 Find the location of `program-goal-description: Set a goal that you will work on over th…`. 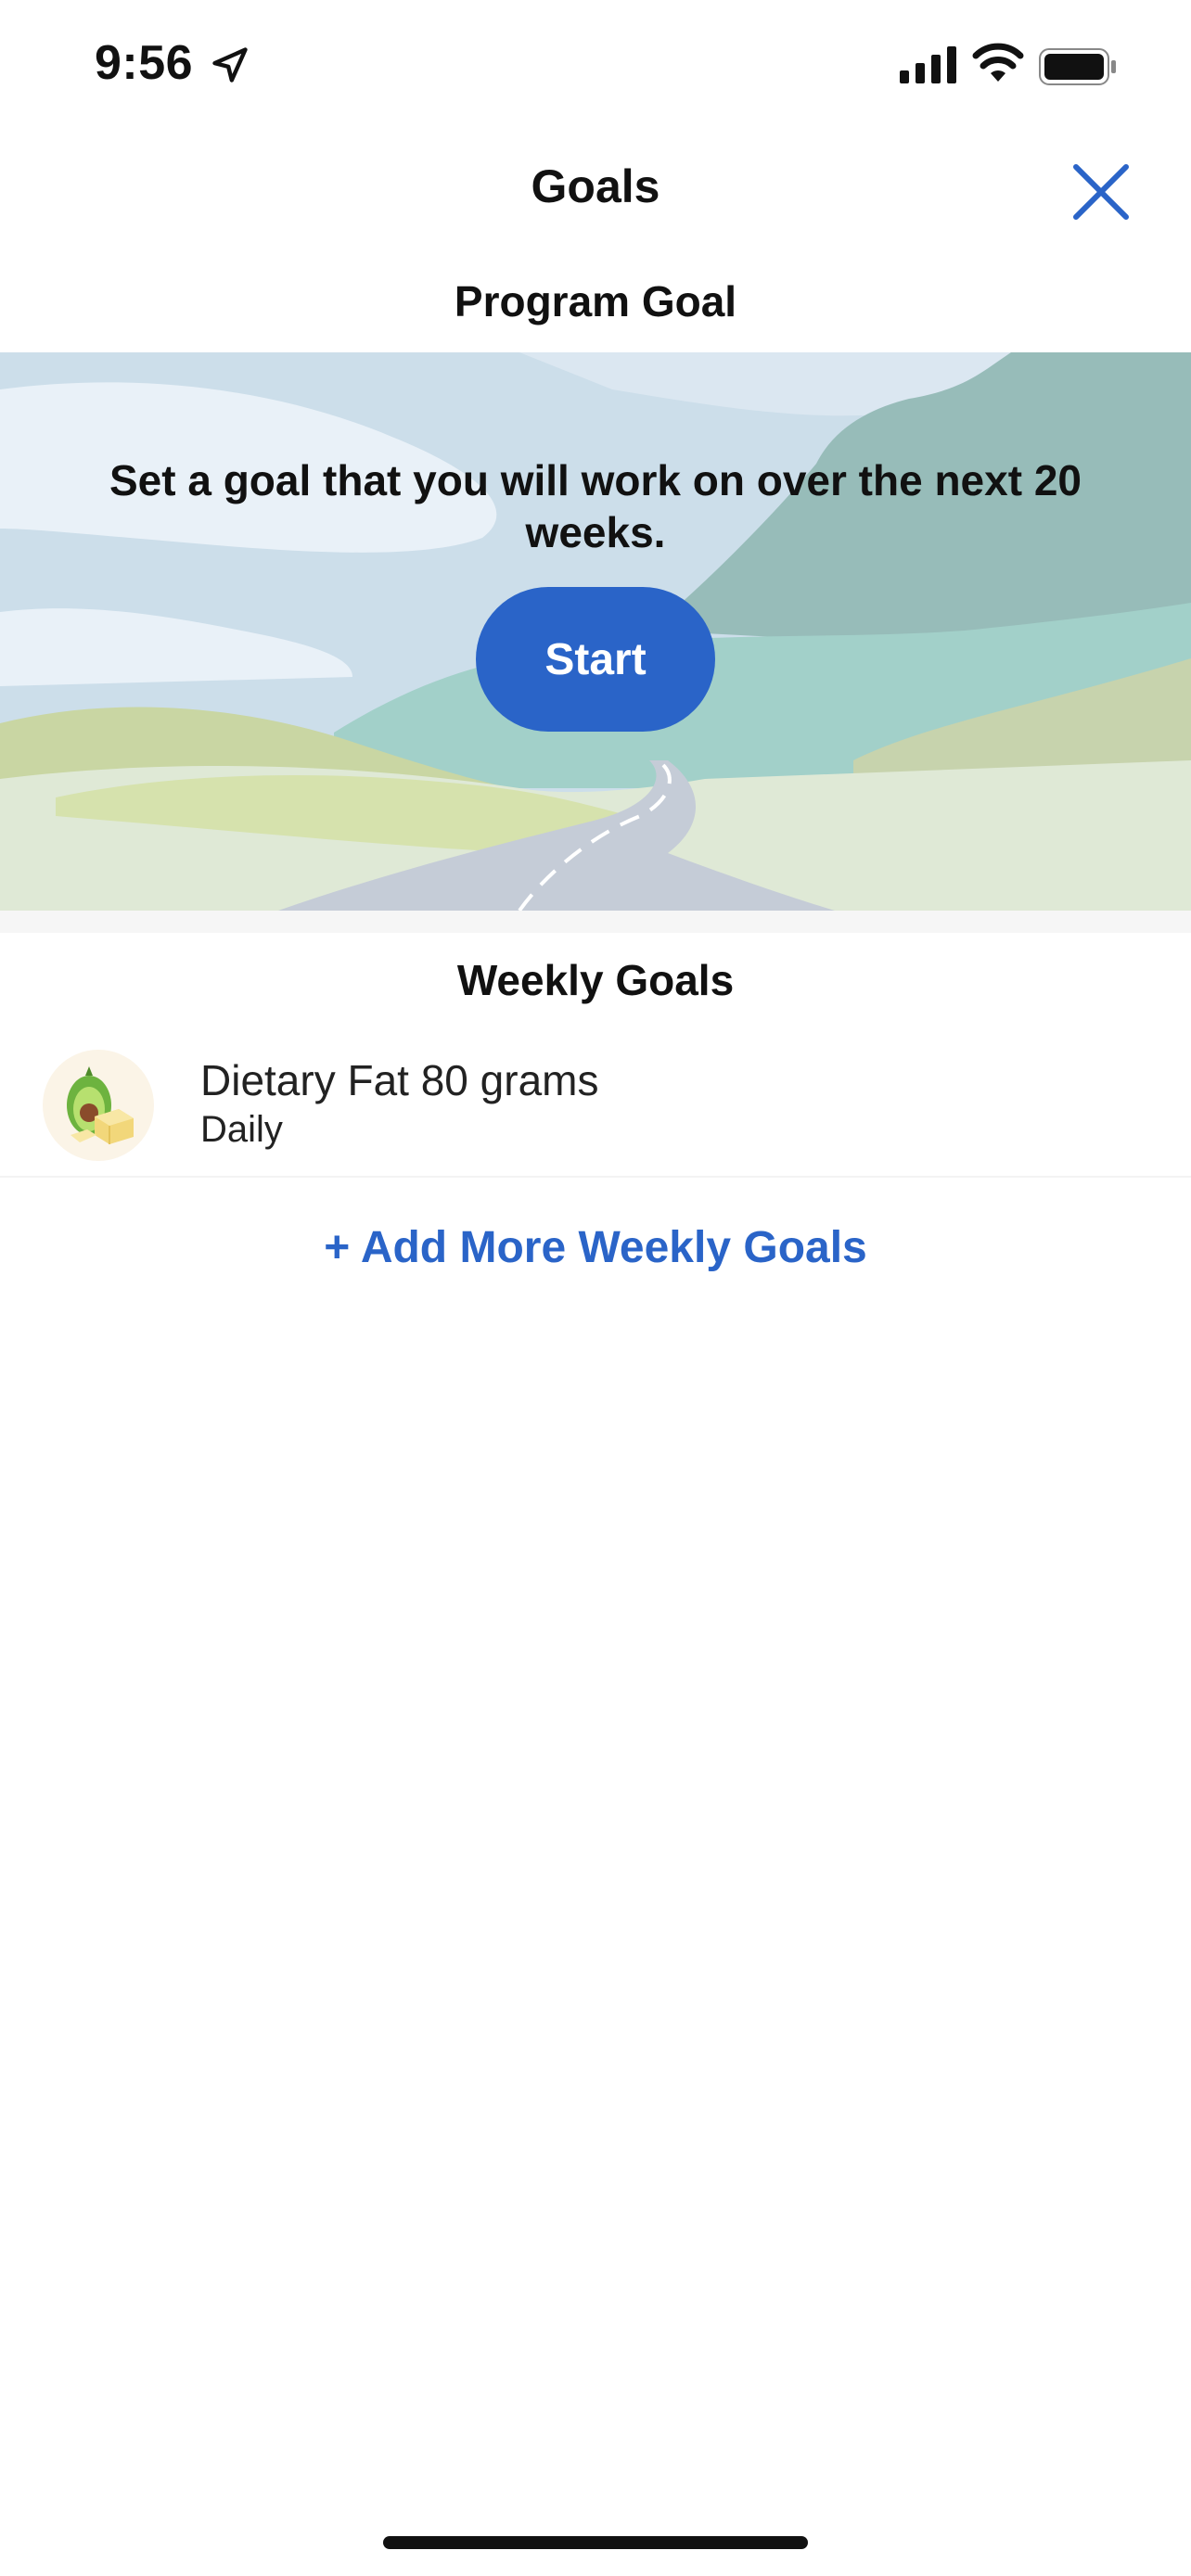

program-goal-description: Set a goal that you will work on over th… is located at coordinates (595, 506).